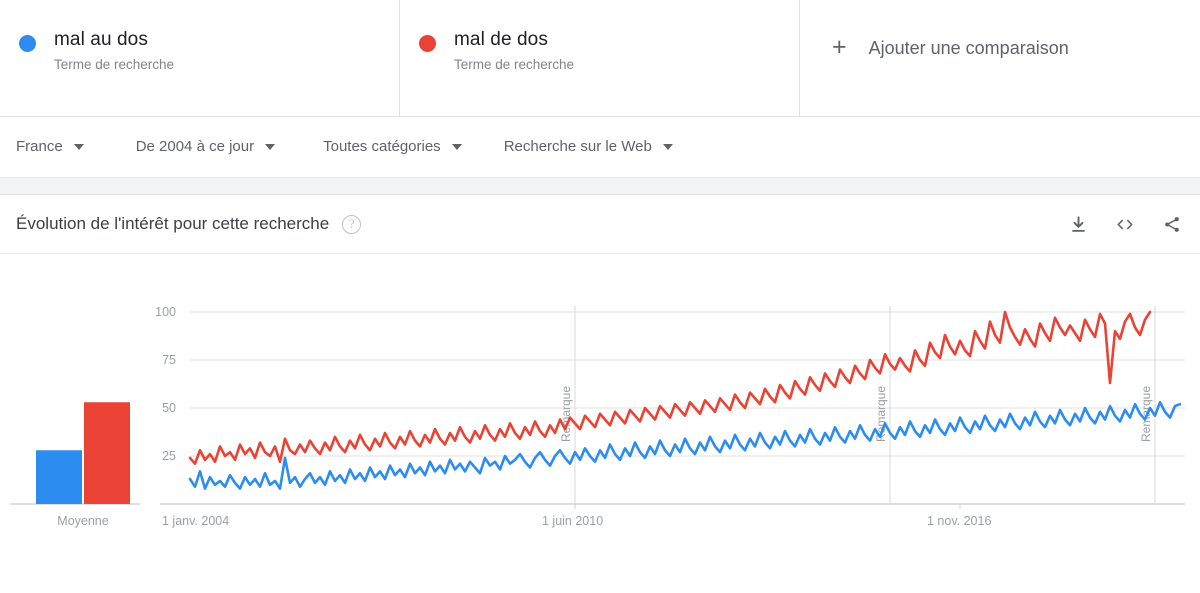 The height and width of the screenshot is (593, 1200). Describe the element at coordinates (39, 146) in the screenshot. I see `filter-region-label: France` at that location.